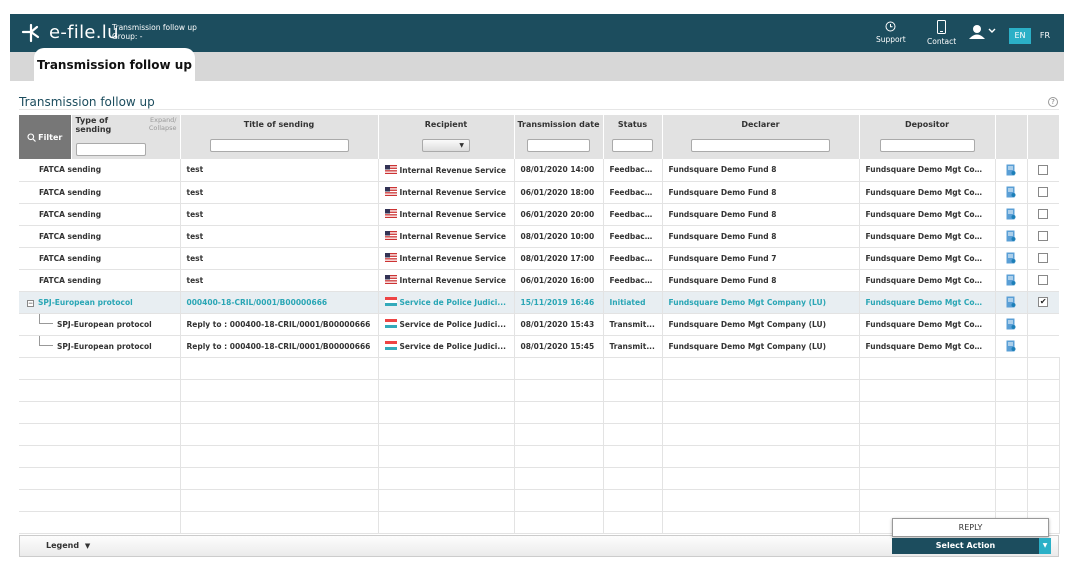  I want to click on logo: e-file.lu, so click(70, 32).